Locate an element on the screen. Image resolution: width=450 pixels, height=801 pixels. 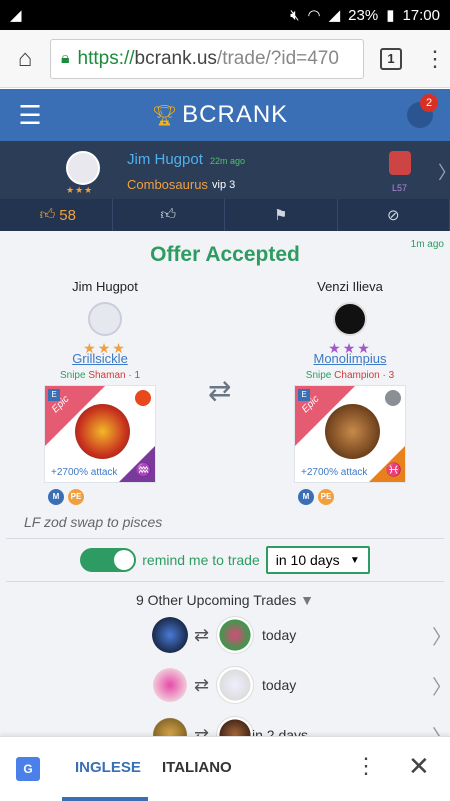
wifi-icon: ◠ is located at coordinates (314, 15).